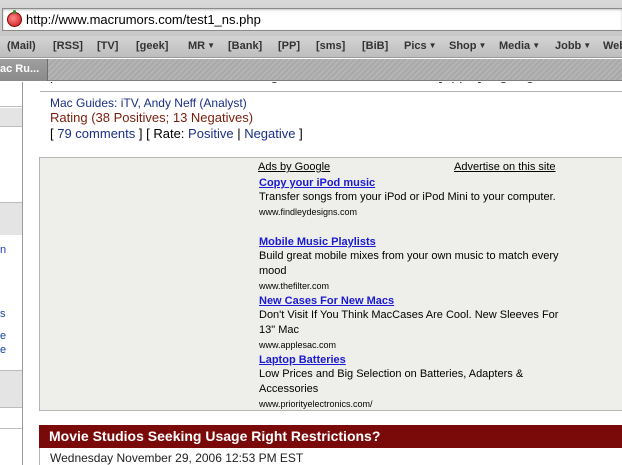  What do you see at coordinates (245, 46) in the screenshot?
I see `bookmark-bank: [Bank]` at bounding box center [245, 46].